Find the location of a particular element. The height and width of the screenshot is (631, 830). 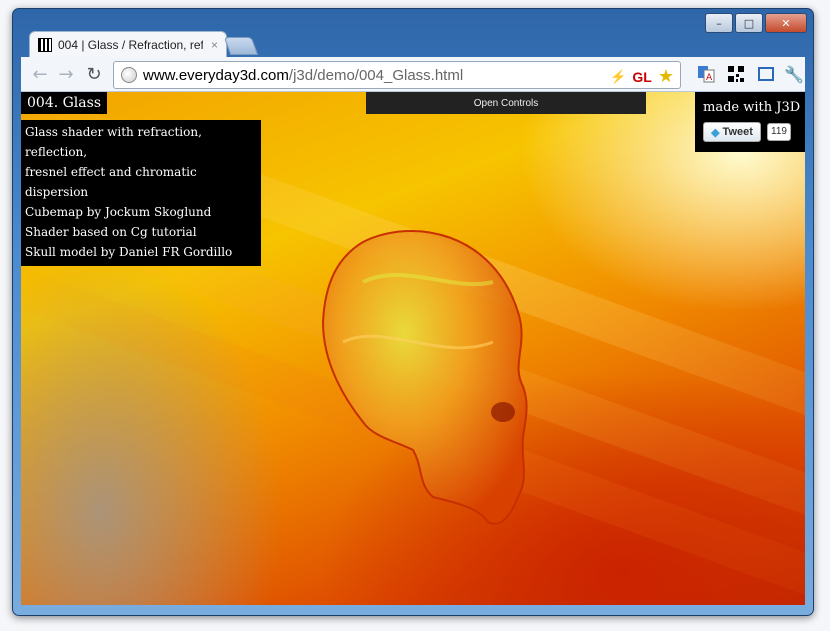

minimize-button: – is located at coordinates (719, 23).